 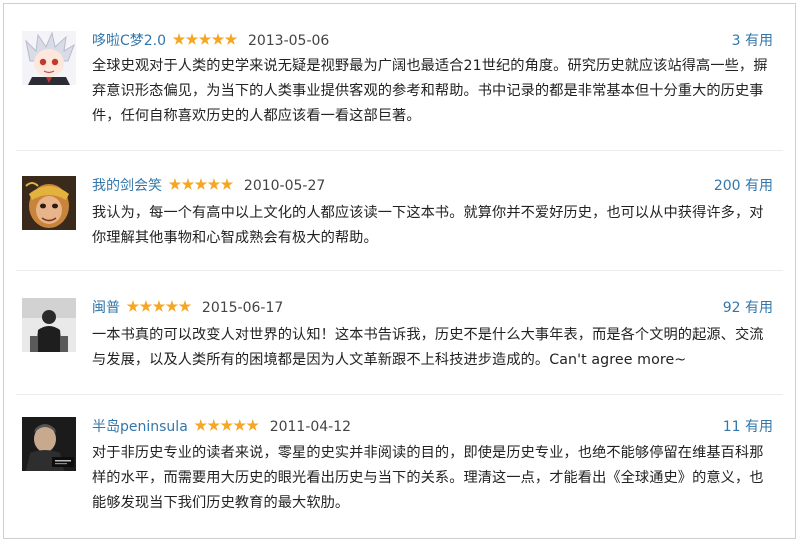 I want to click on review-date: 2011-04-12, so click(x=310, y=427).